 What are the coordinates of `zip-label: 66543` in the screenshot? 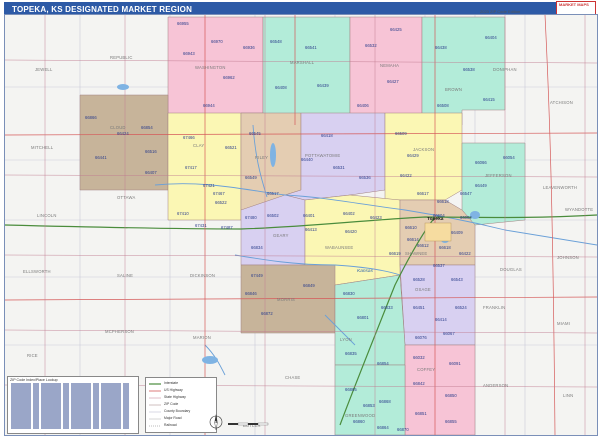 It's located at (457, 279).